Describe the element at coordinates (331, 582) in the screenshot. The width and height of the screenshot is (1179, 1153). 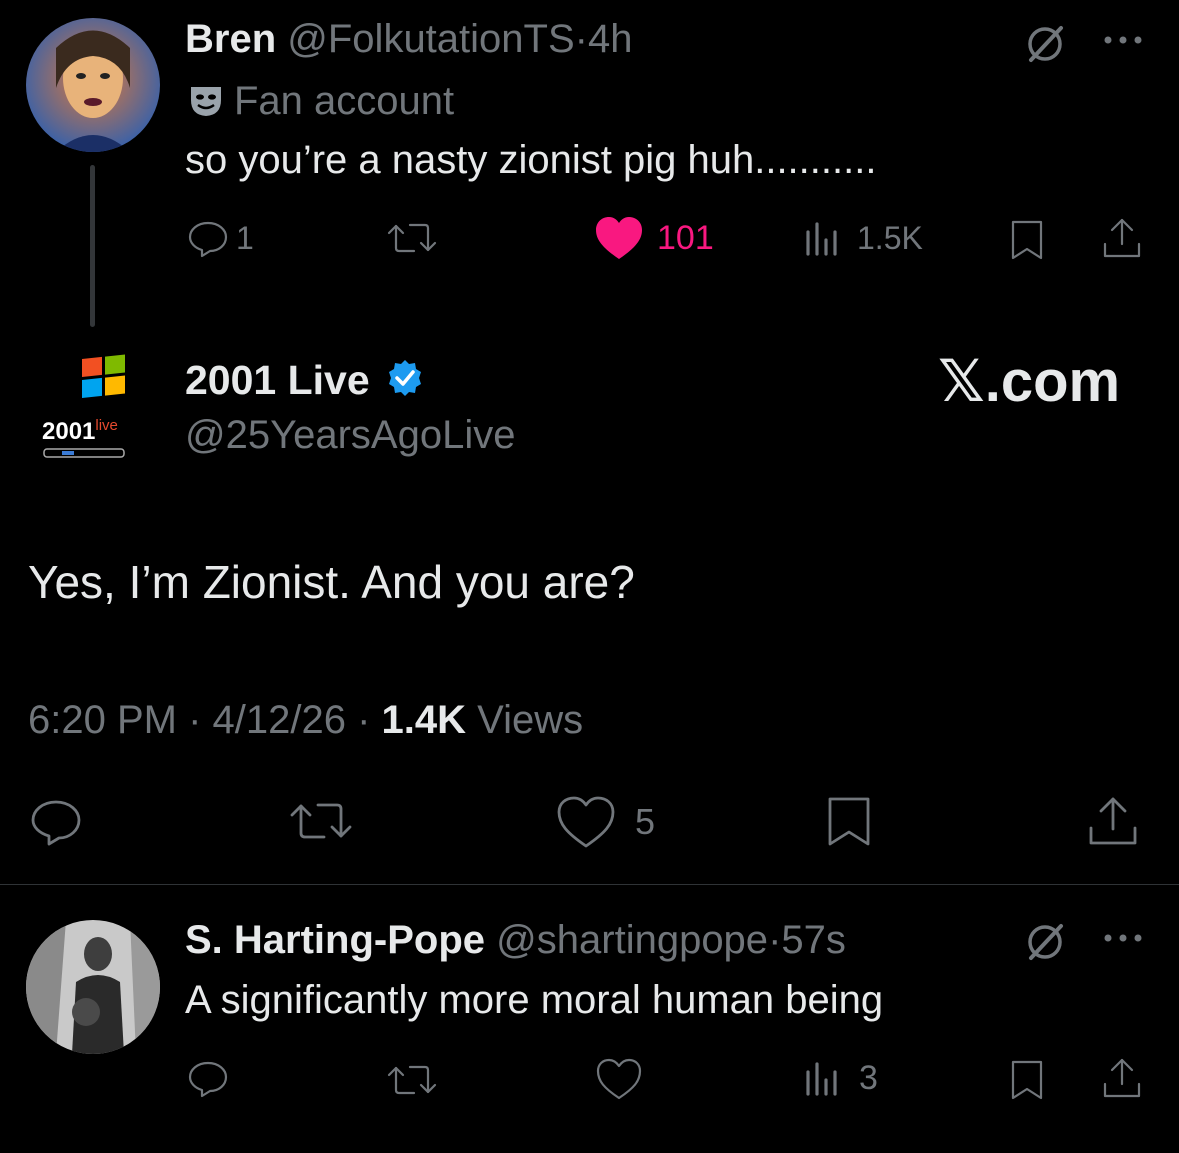
I see `tweet-2-text: Yes, I’m Zionist. And you are?` at that location.